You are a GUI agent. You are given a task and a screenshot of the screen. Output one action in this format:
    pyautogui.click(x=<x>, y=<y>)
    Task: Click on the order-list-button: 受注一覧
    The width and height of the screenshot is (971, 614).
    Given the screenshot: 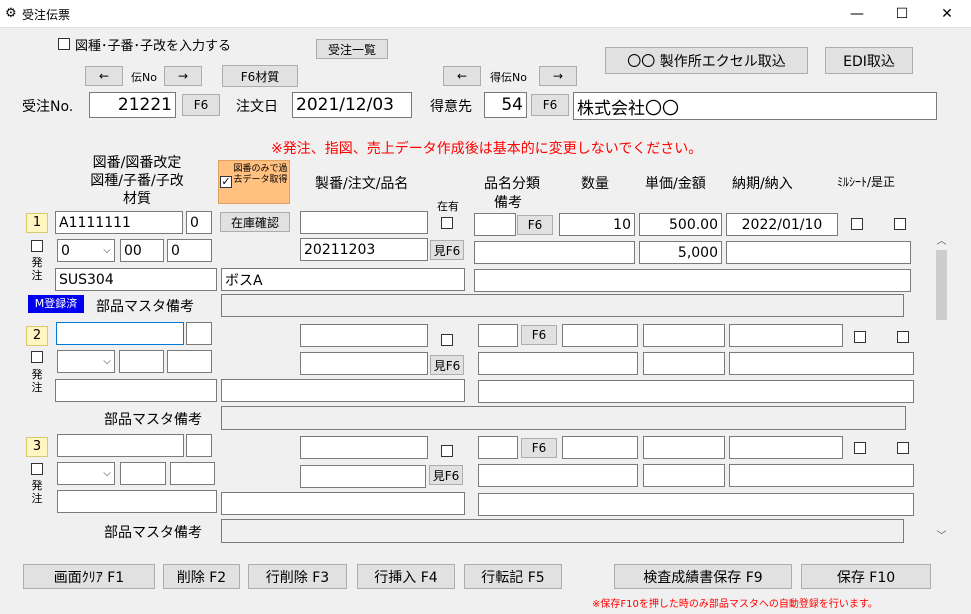 What is the action you would take?
    pyautogui.click(x=352, y=49)
    